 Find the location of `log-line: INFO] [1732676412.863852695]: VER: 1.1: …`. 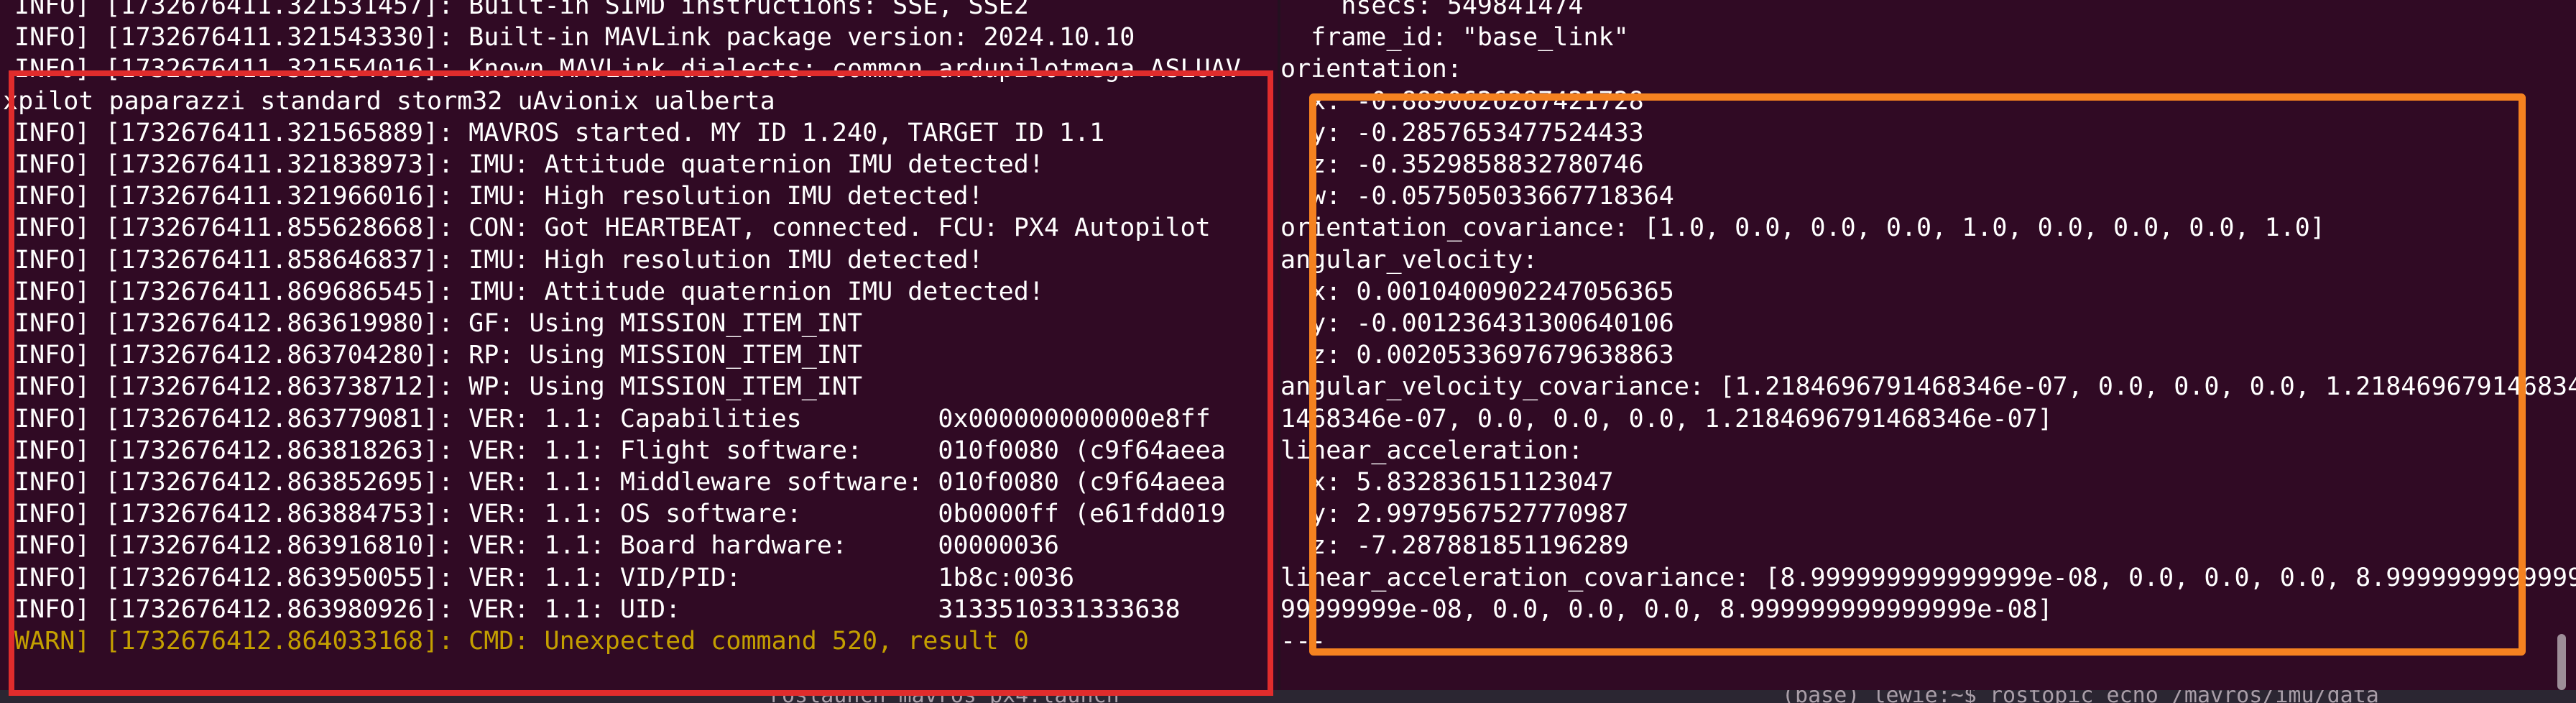

log-line: INFO] [1732676412.863852695]: VER: 1.1: … is located at coordinates (620, 482).